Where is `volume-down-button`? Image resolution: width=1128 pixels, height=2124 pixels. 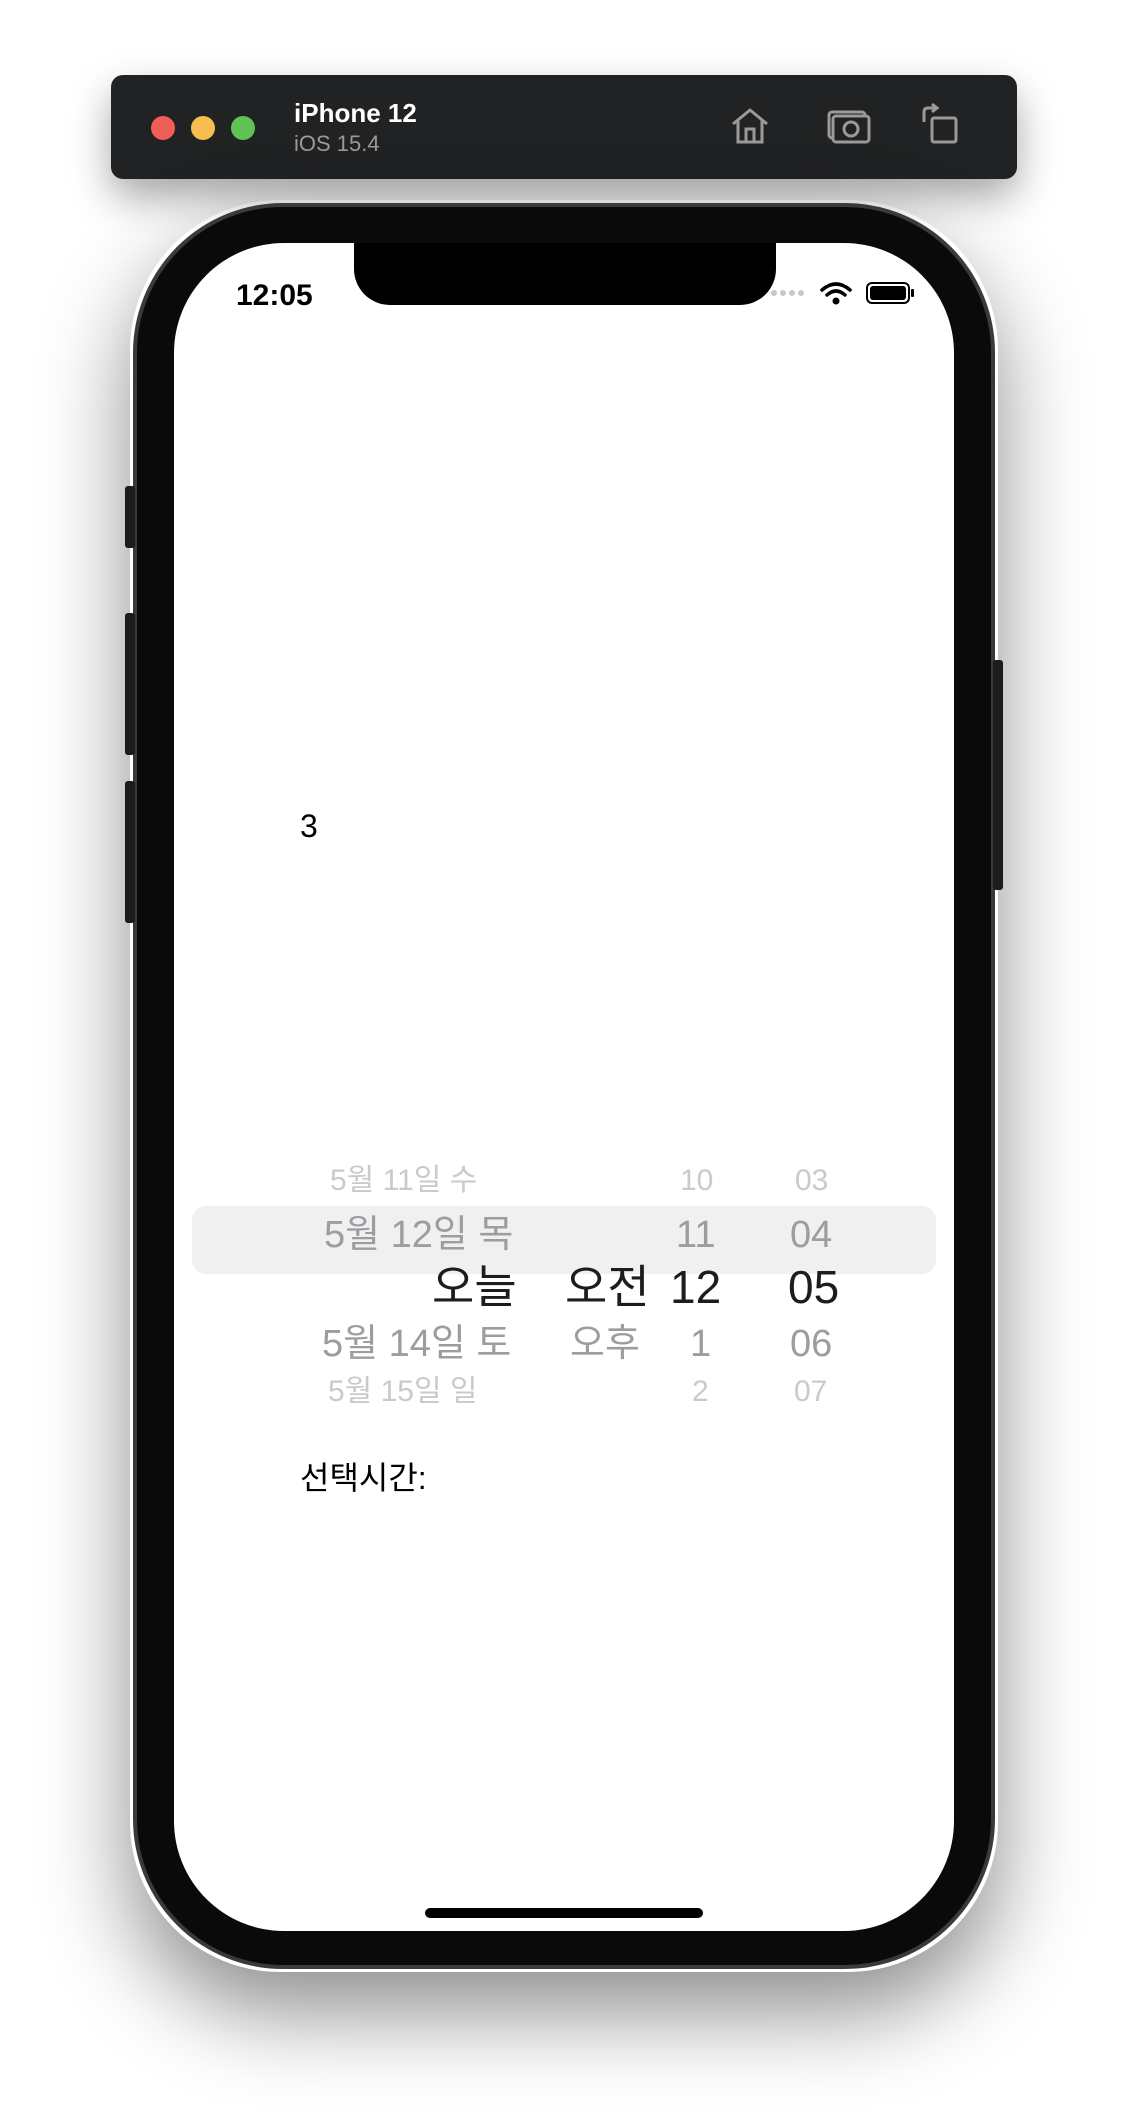
volume-down-button is located at coordinates (130, 852).